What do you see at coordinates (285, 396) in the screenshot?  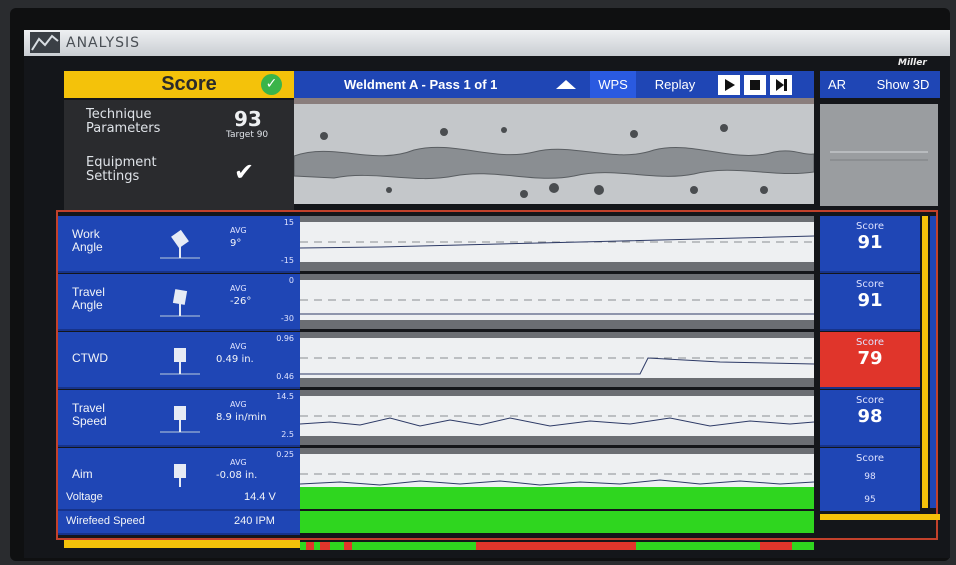 I see `upper-limit: 14.5` at bounding box center [285, 396].